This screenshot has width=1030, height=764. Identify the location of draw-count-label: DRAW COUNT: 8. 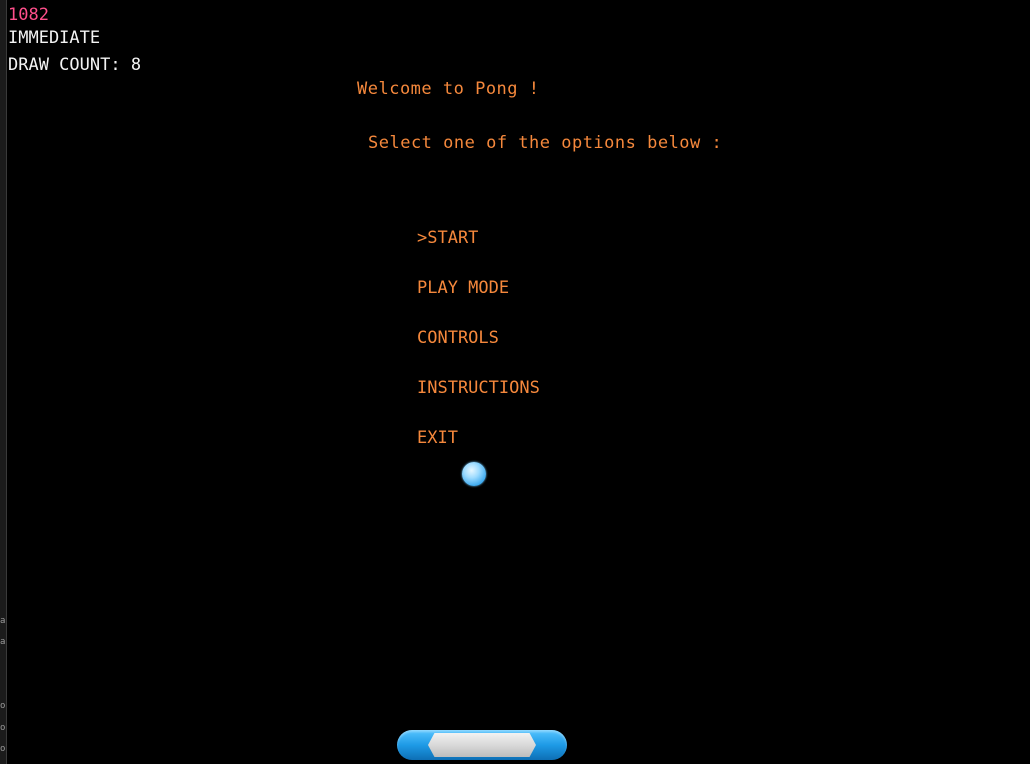
(75, 65).